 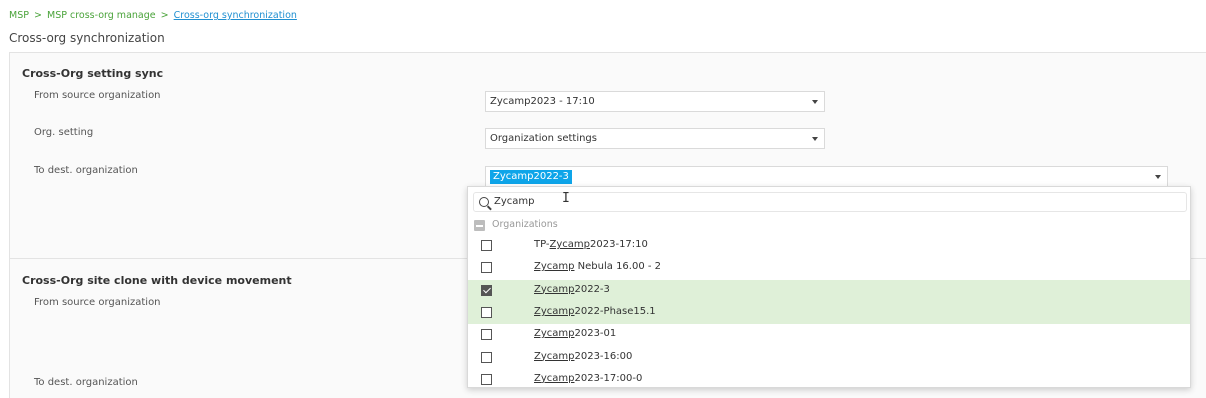 I want to click on org-option-row: Zycamp2023-17:00-0, so click(x=829, y=380).